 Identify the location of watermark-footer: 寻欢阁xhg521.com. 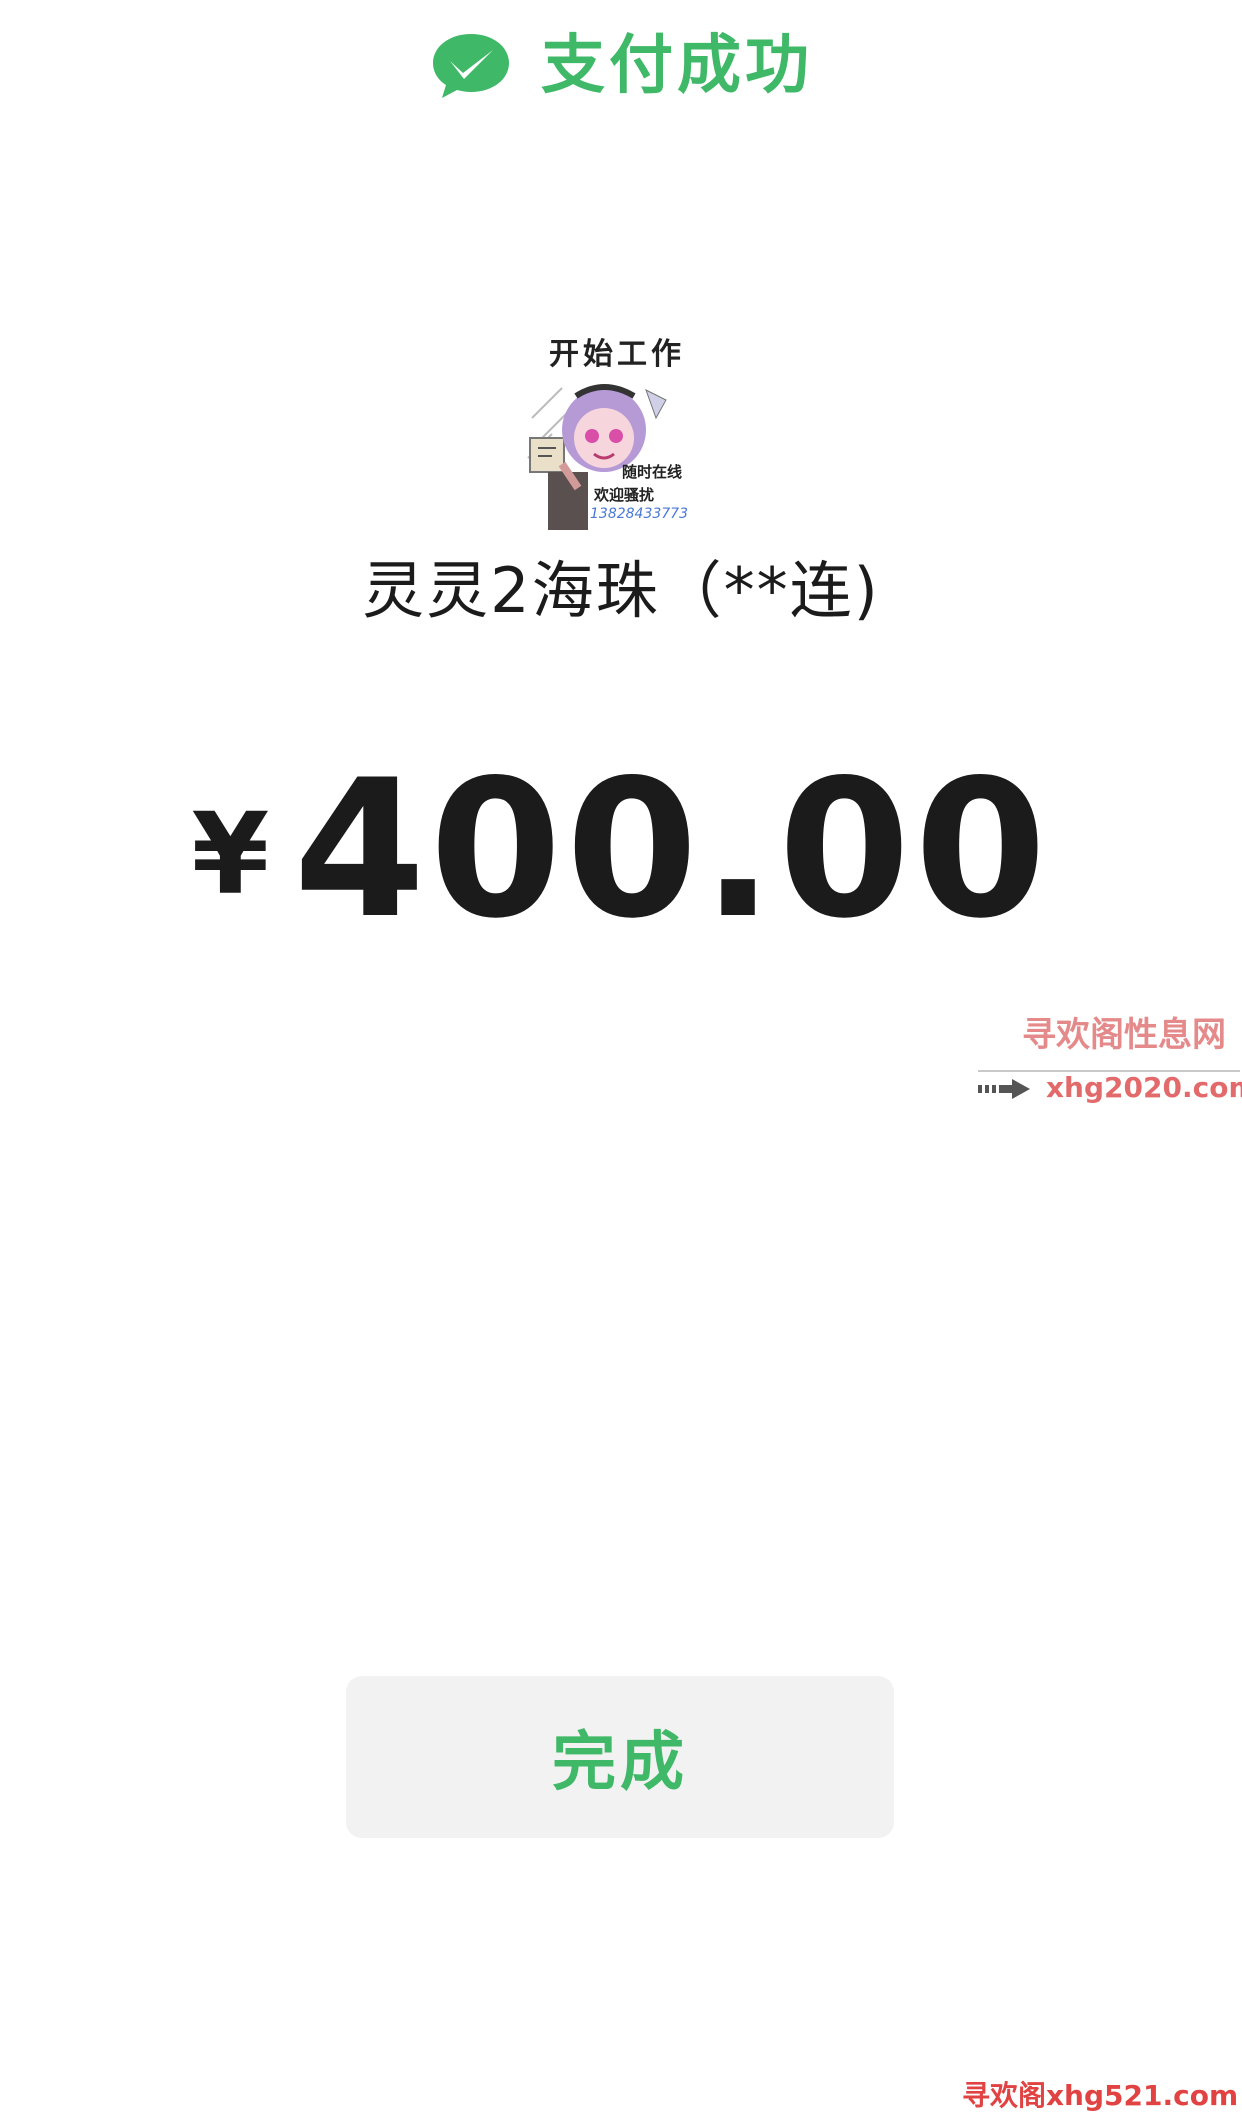
(1100, 2095).